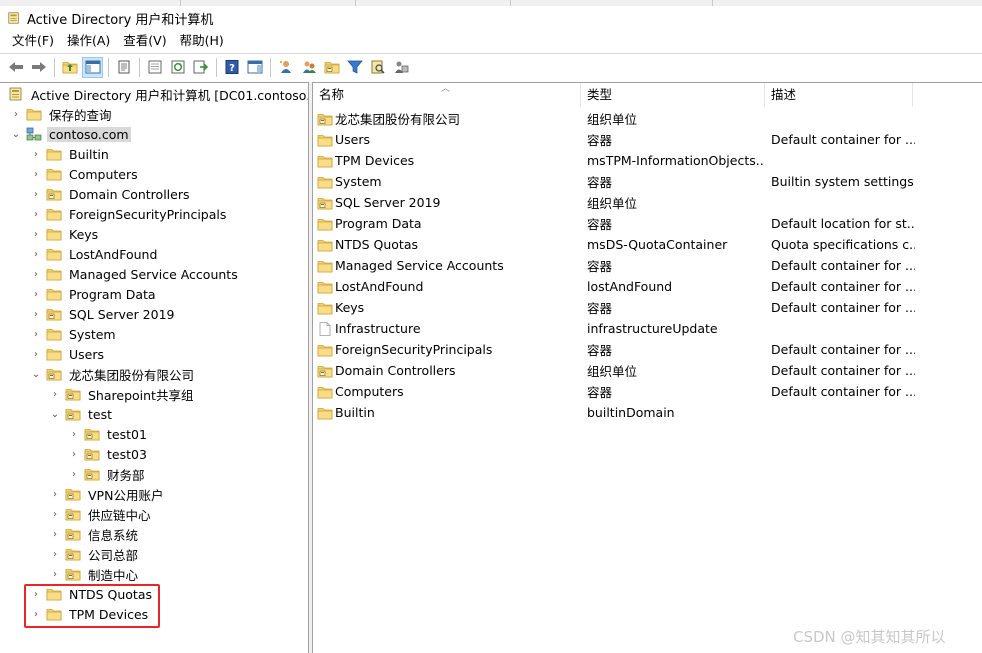 This screenshot has height=653, width=982. What do you see at coordinates (107, 494) in the screenshot?
I see `tree-item-vpn: › VPN公用账户` at bounding box center [107, 494].